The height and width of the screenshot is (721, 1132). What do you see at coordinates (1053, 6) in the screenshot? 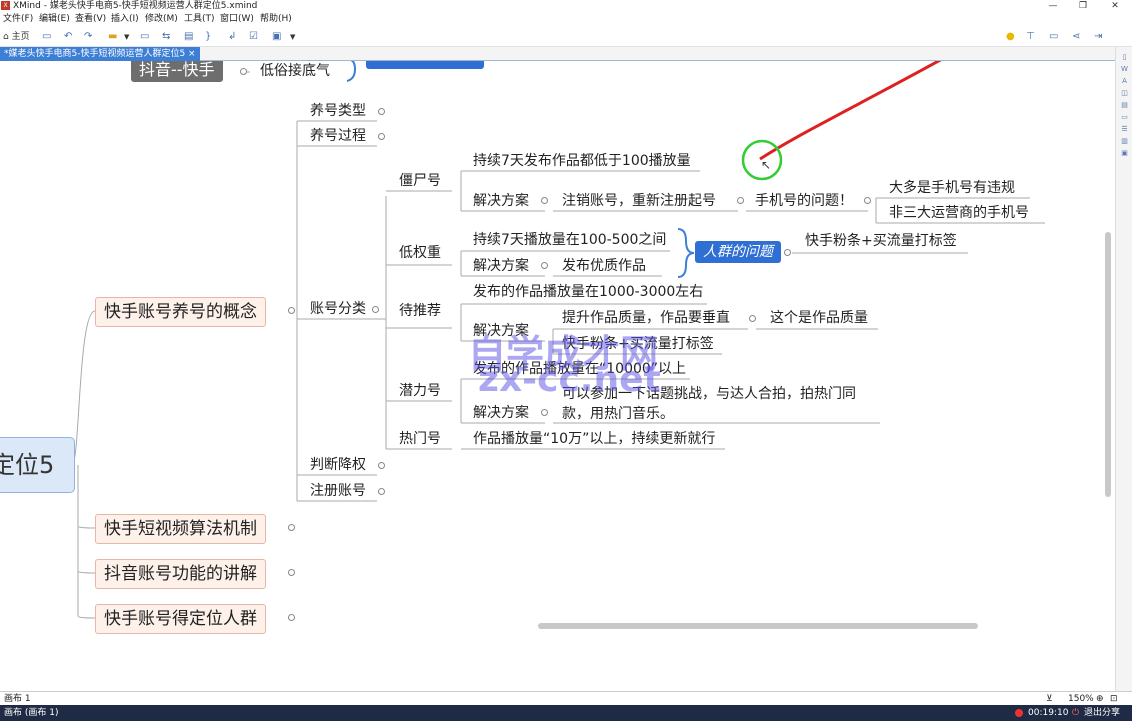
I see `minimize-button: —` at bounding box center [1053, 6].